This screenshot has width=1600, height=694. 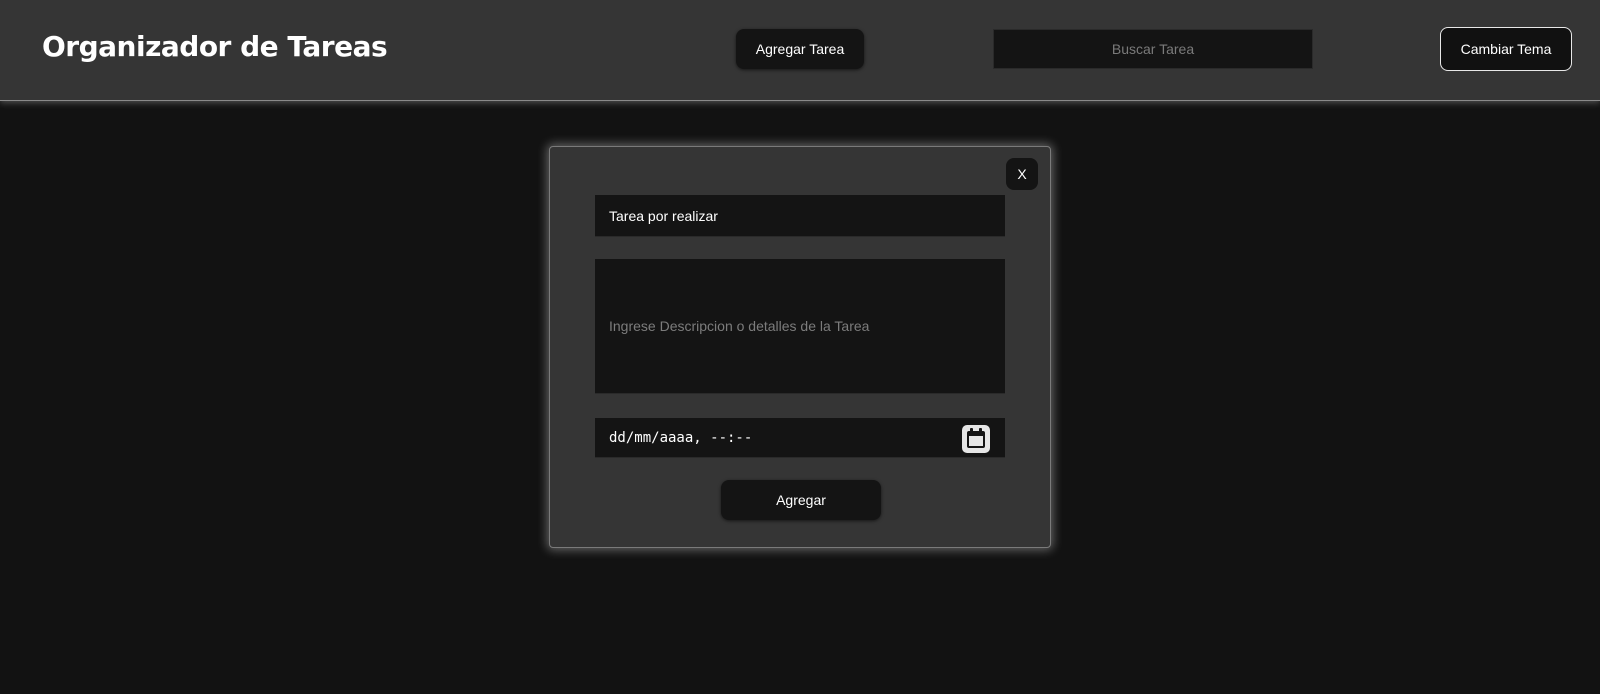 I want to click on search-task-input, so click(x=1153, y=49).